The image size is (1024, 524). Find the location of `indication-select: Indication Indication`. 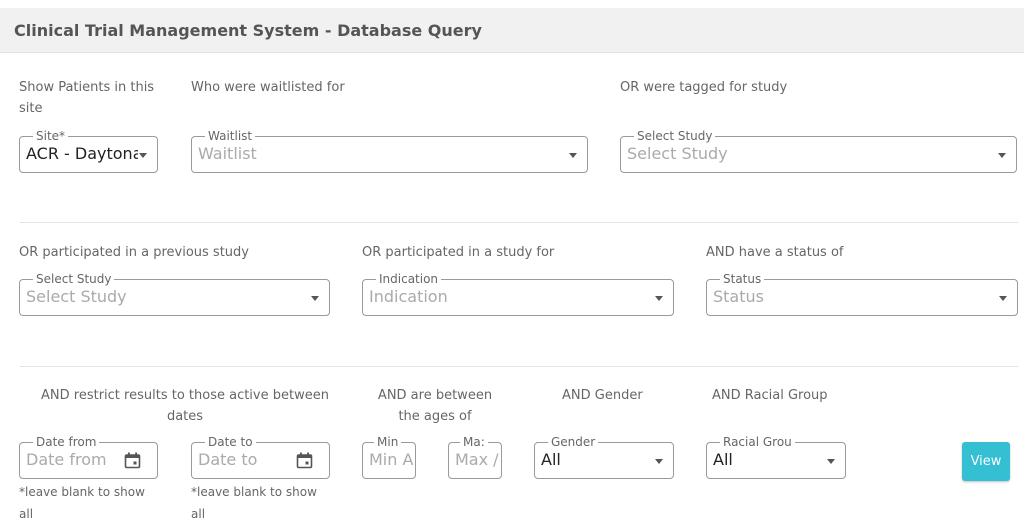

indication-select: Indication Indication is located at coordinates (518, 294).